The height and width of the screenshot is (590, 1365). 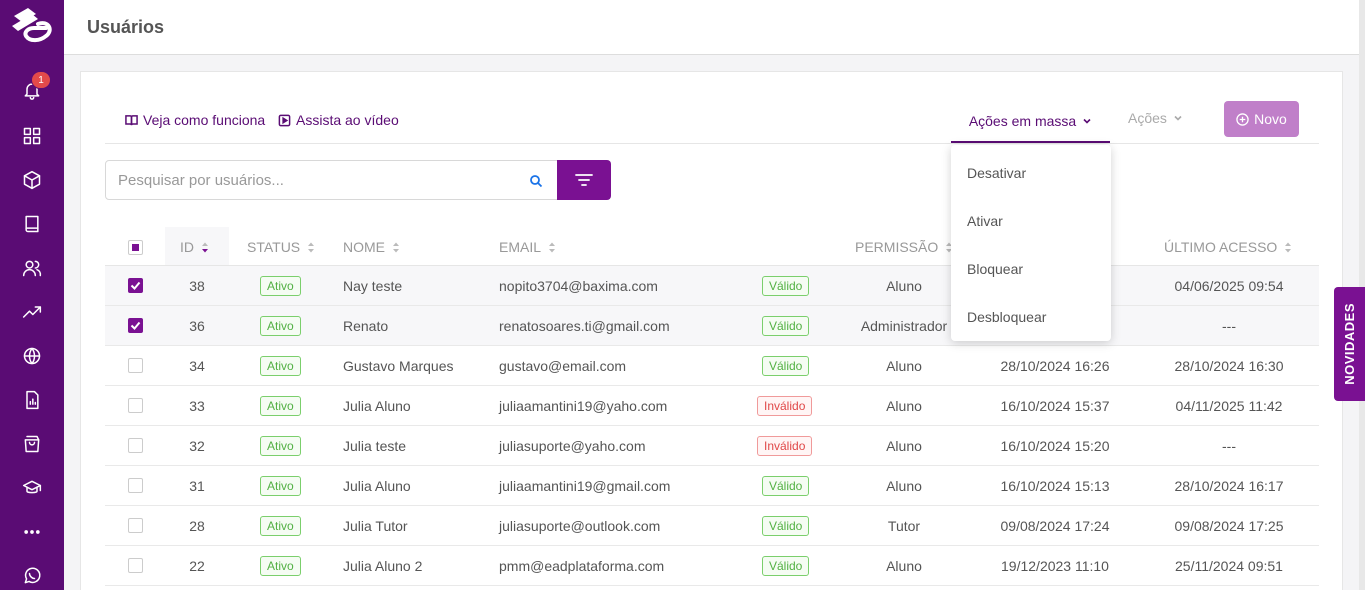 I want to click on how-it-works-link: Veja como funciona, so click(x=195, y=120).